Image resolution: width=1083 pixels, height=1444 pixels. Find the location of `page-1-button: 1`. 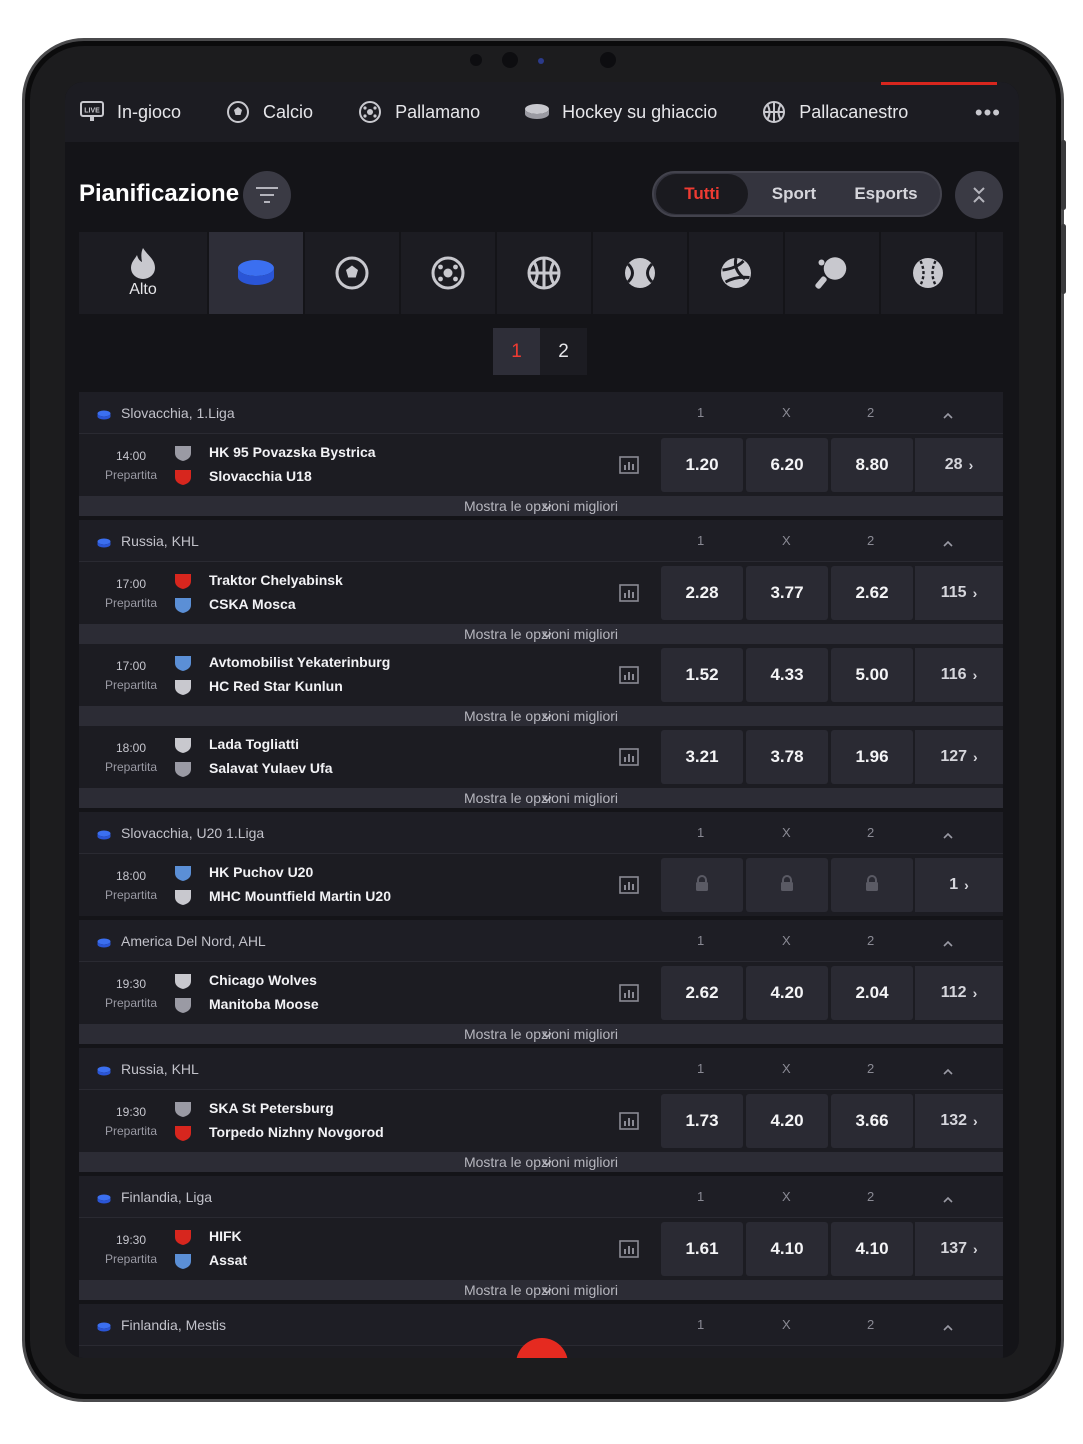

page-1-button: 1 is located at coordinates (516, 351).